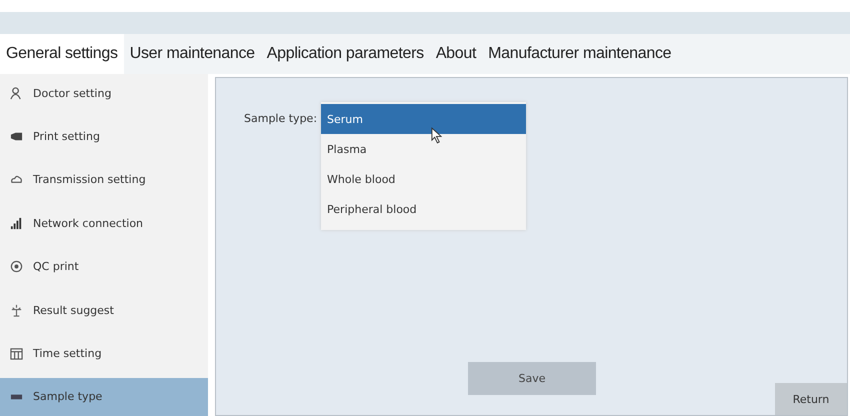 This screenshot has width=850, height=416. I want to click on dropdown-option: Whole blood, so click(423, 179).